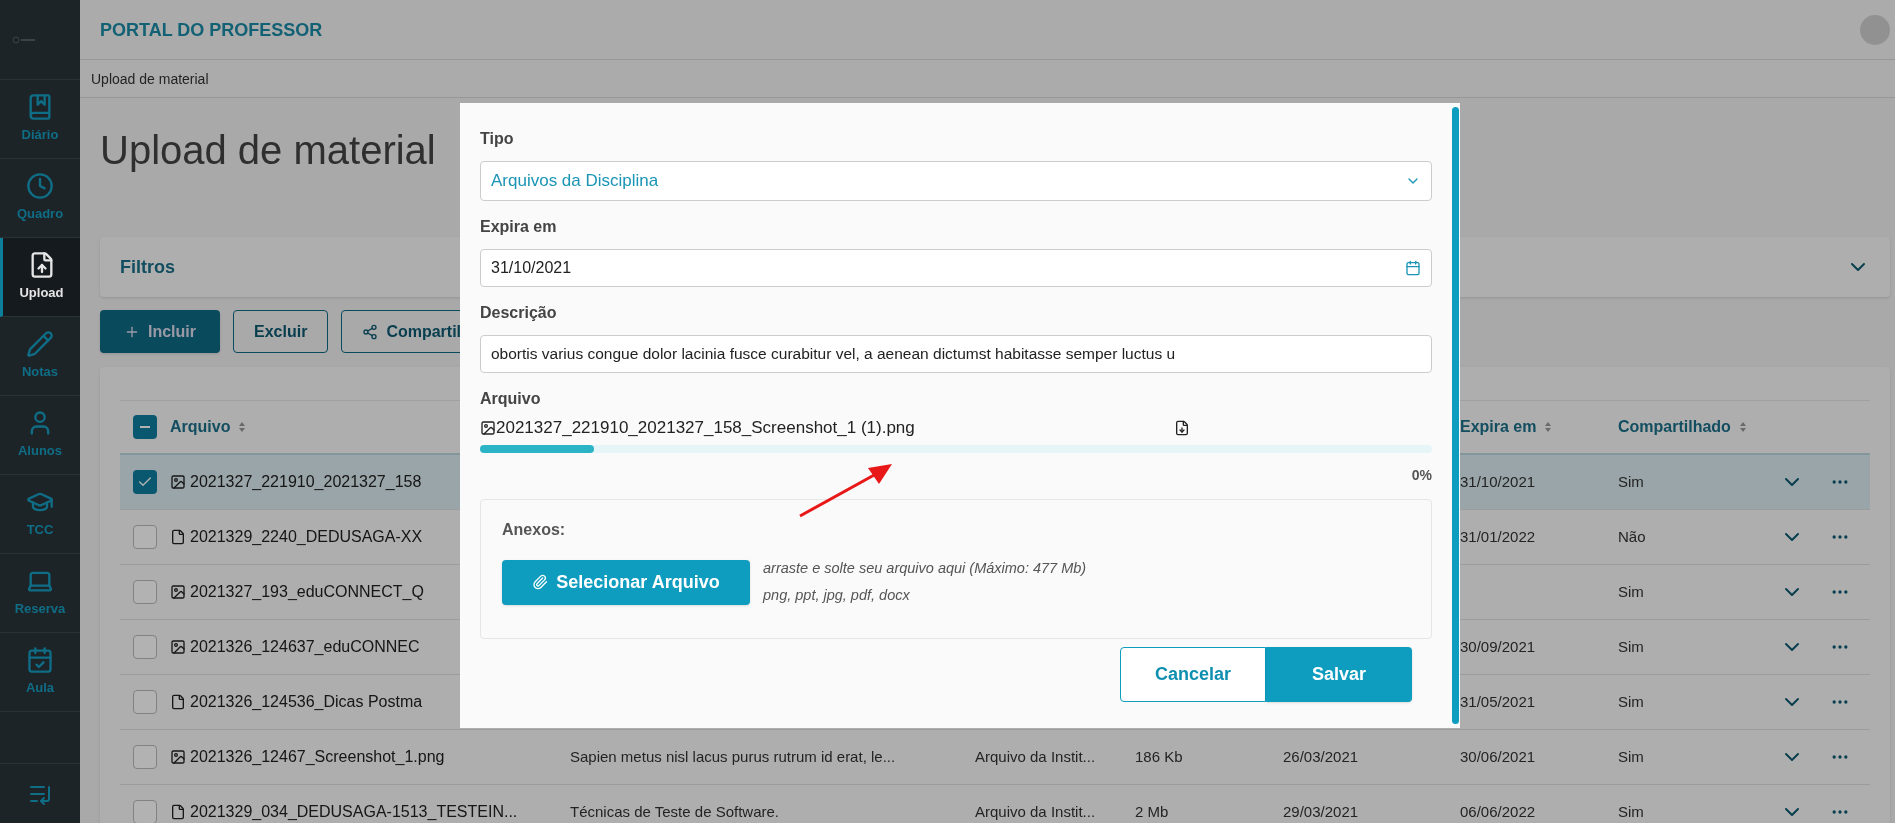 This screenshot has height=823, width=1895. Describe the element at coordinates (497, 139) in the screenshot. I see `field-label: Tipo` at that location.